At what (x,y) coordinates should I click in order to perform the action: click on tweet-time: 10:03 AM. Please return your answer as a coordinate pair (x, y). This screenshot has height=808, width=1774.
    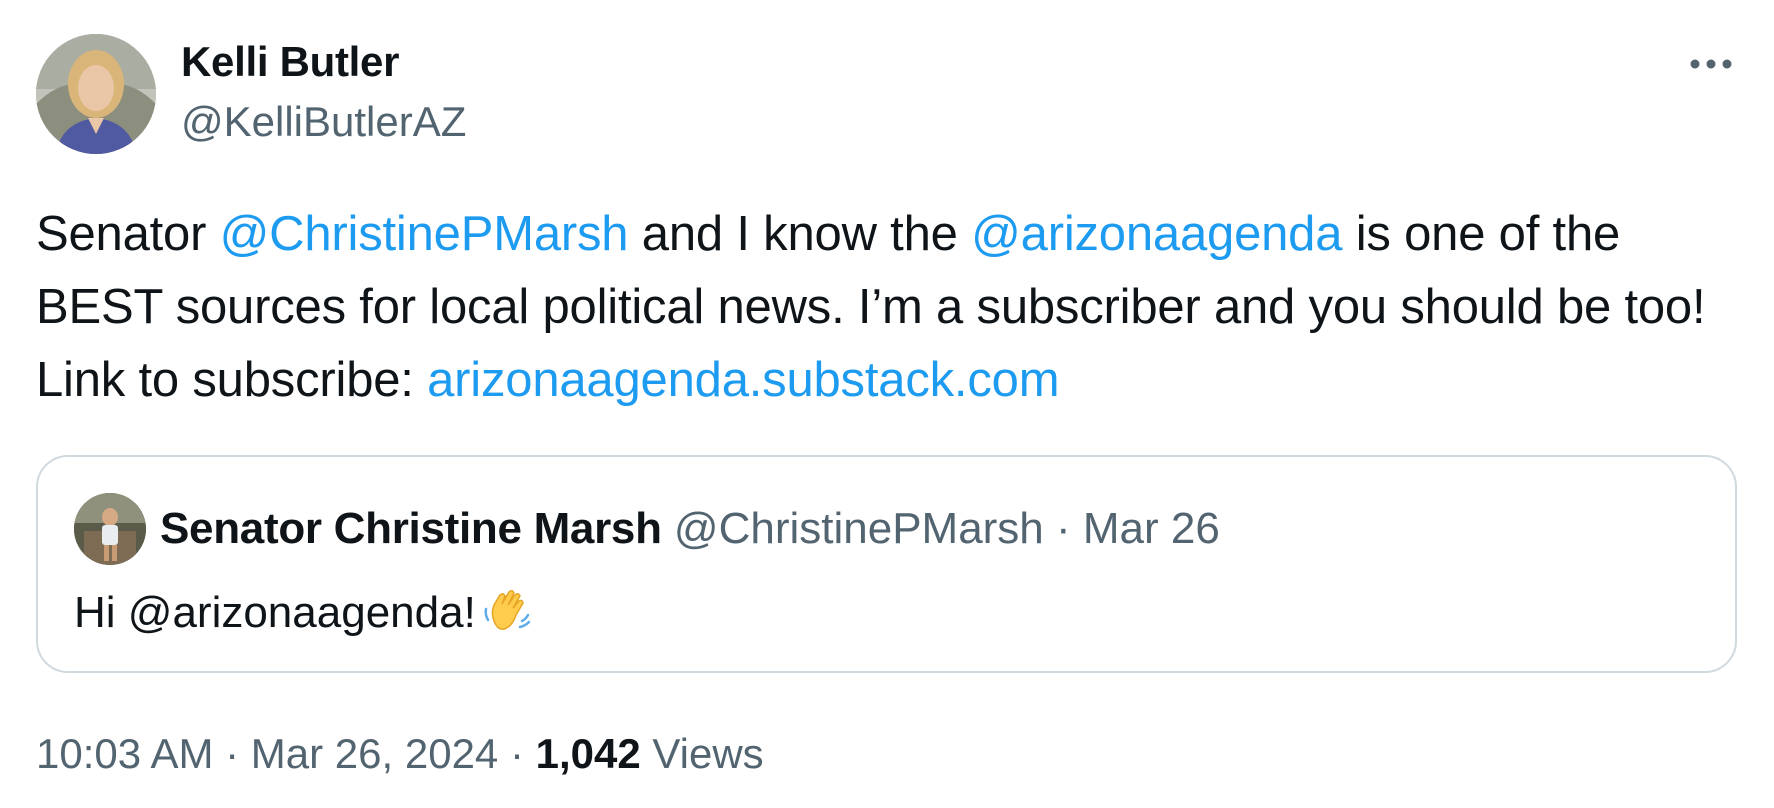
    Looking at the image, I should click on (124, 753).